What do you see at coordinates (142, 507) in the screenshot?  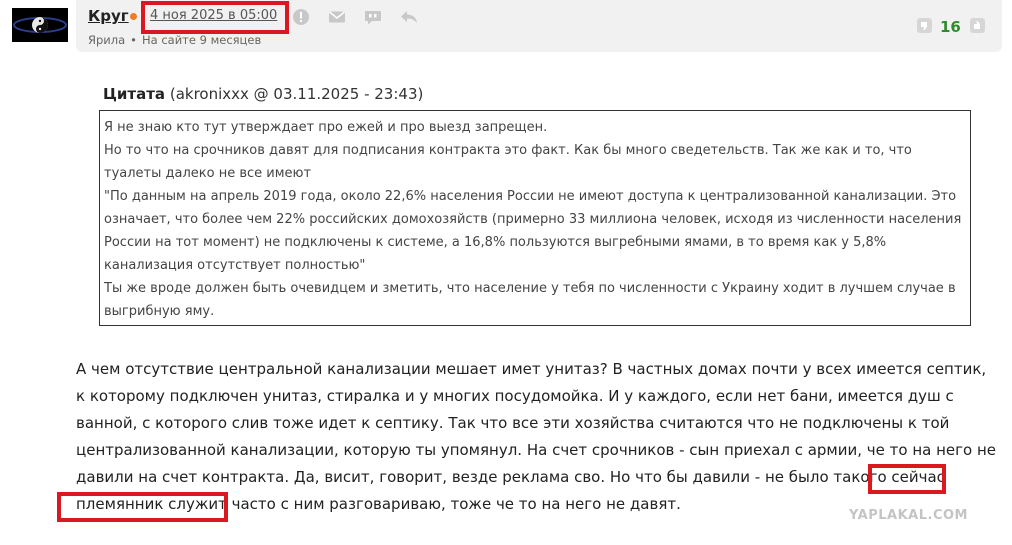 I see `highlight-box-nephew` at bounding box center [142, 507].